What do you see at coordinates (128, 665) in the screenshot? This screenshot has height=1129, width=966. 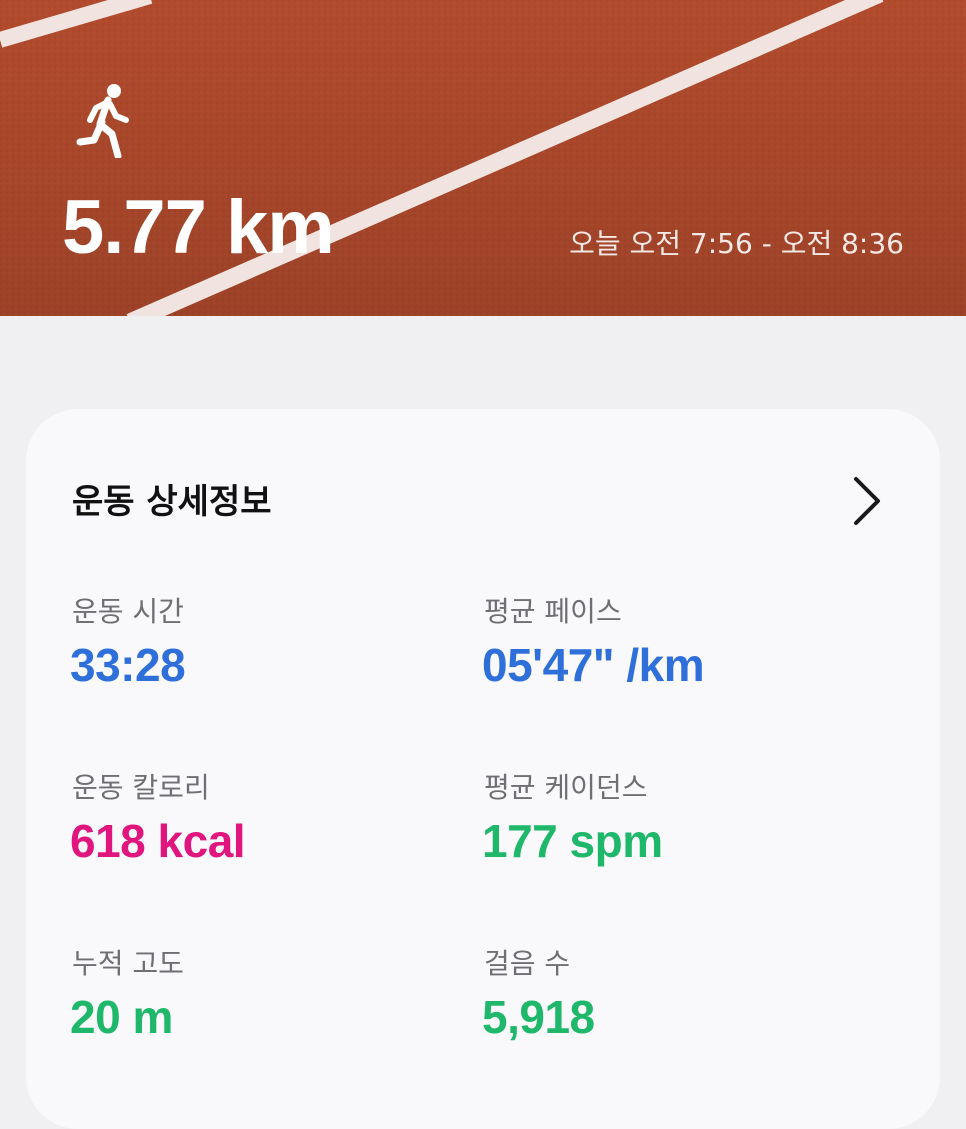 I see `stat-value-workout-time: 33:28` at bounding box center [128, 665].